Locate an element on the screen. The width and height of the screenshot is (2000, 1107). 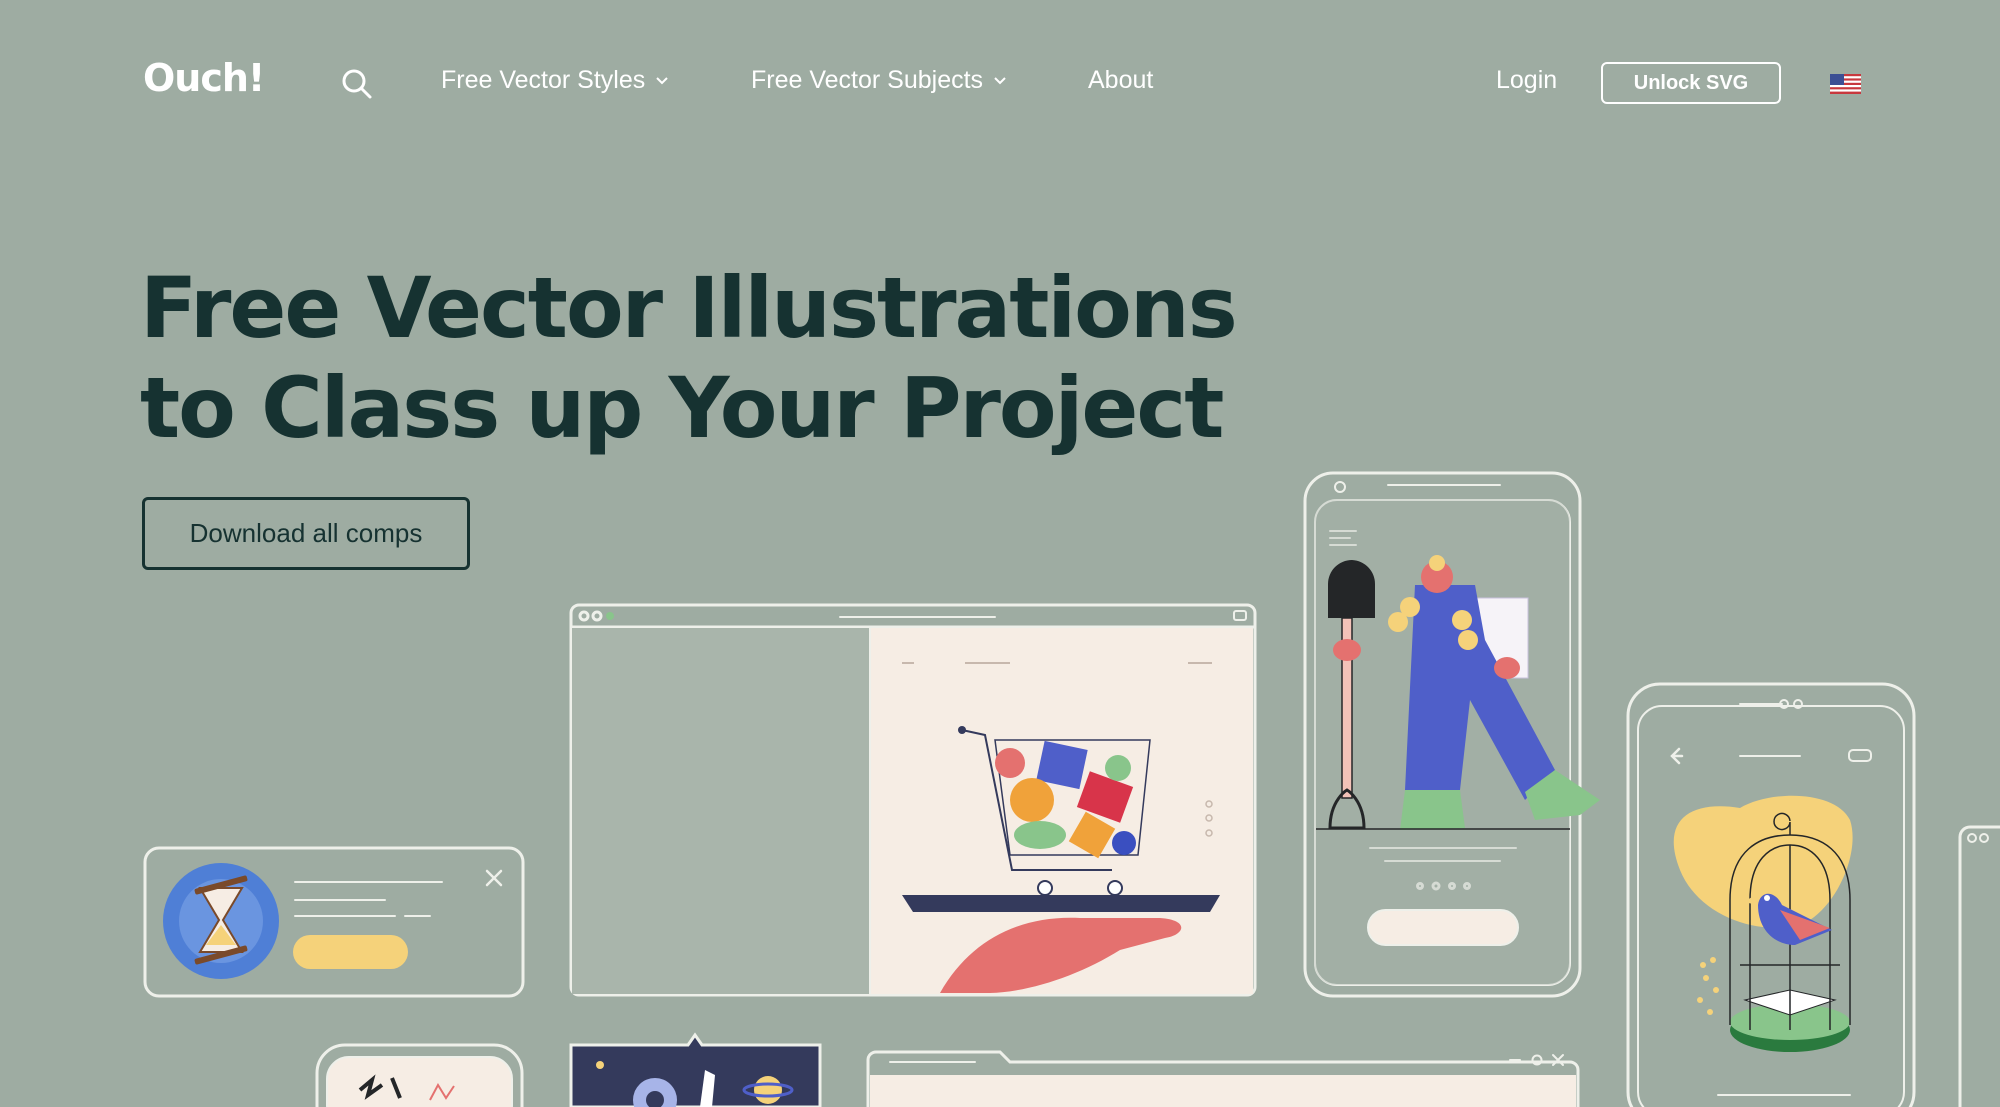
nav-free-vector-subjects: Free Vector Subjects is located at coordinates (879, 80).